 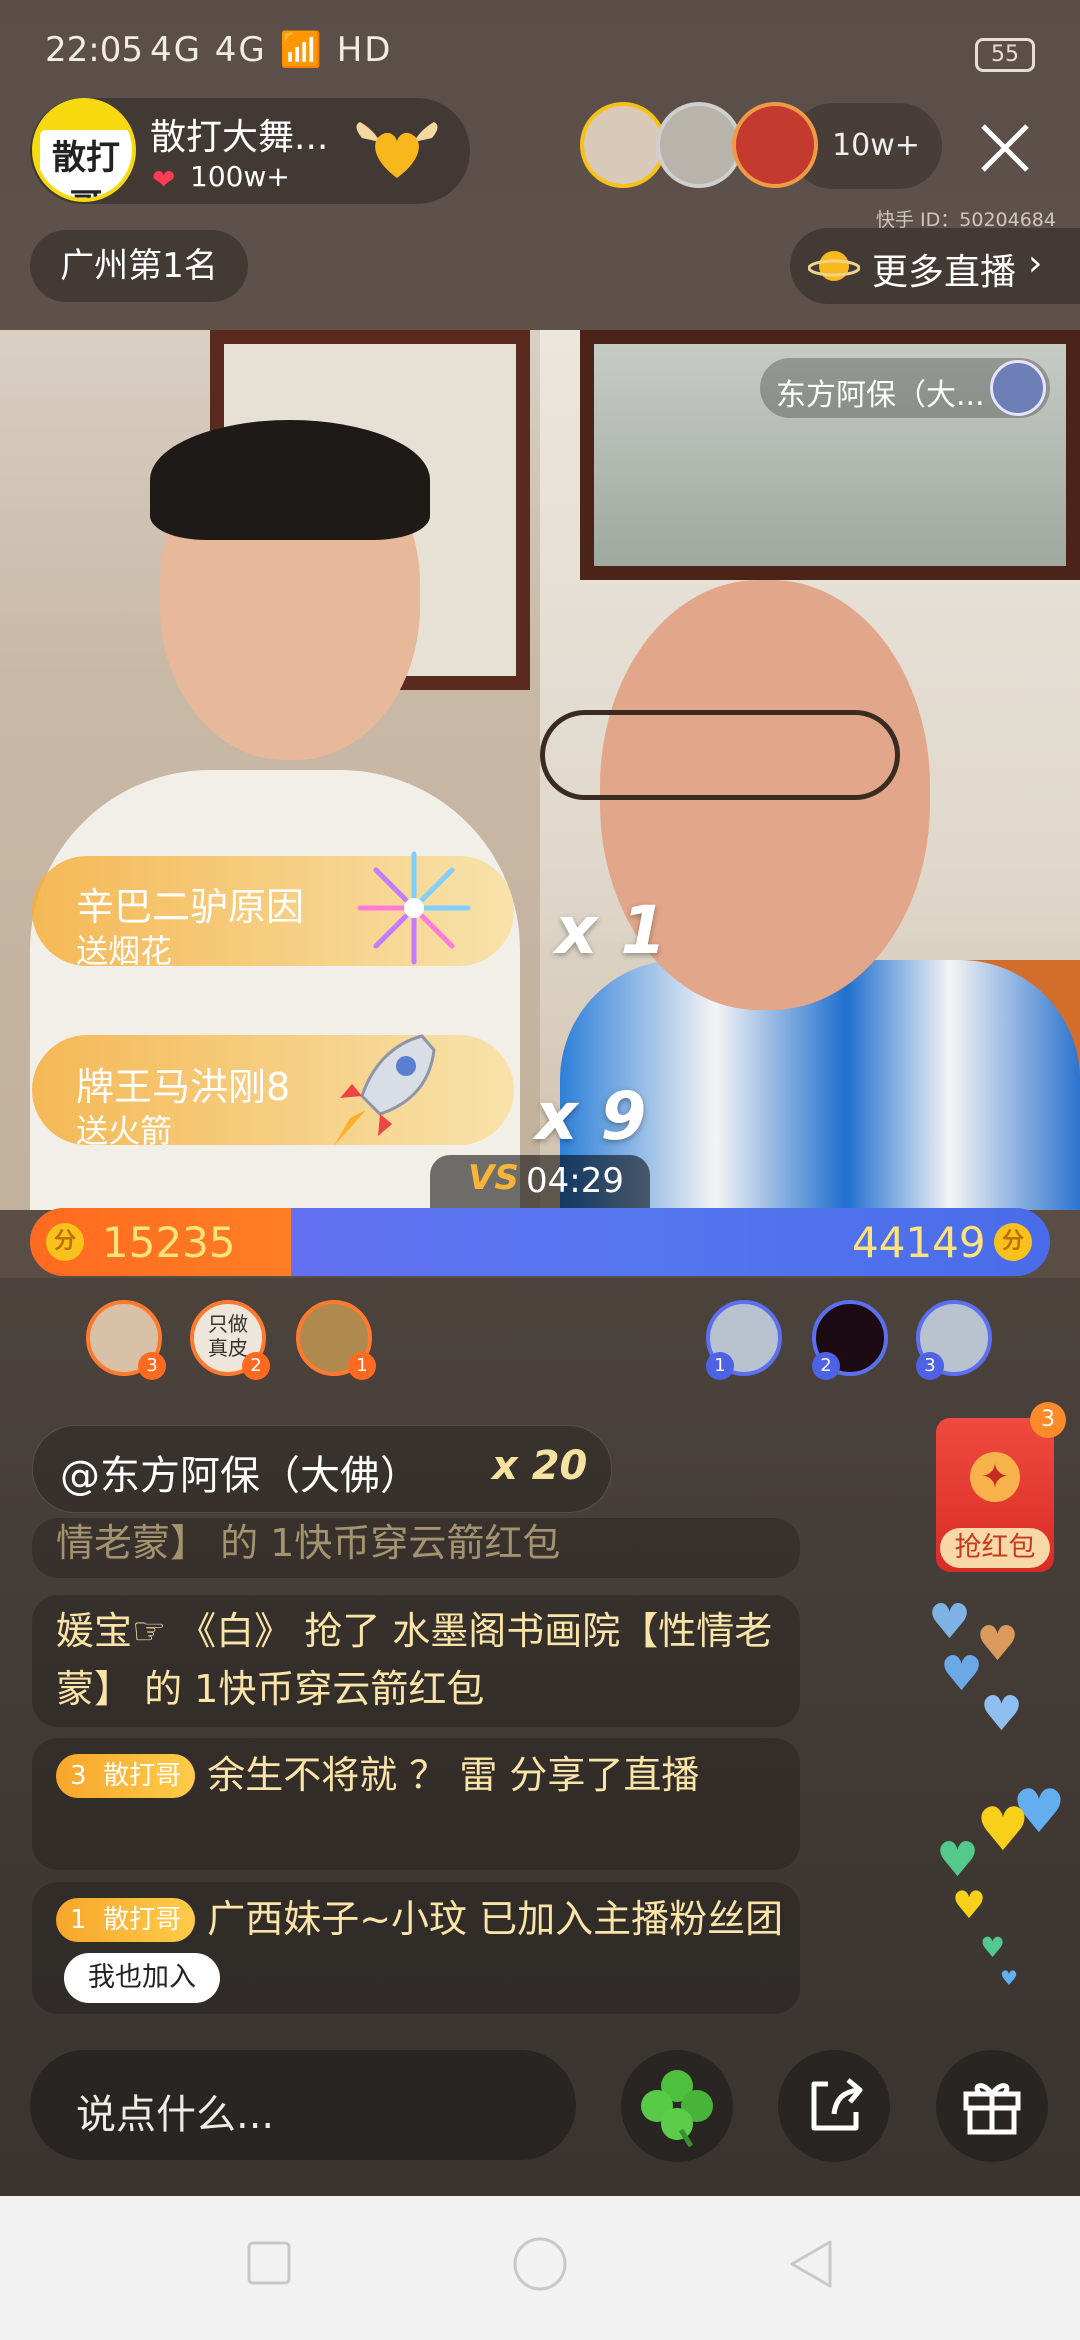 I want to click on chat-message-text: 媛宝☞ 《白》 抢了 水墨阁书画院【性情老蒙】 的 1快币穿云箭红包, so click(x=414, y=1660).